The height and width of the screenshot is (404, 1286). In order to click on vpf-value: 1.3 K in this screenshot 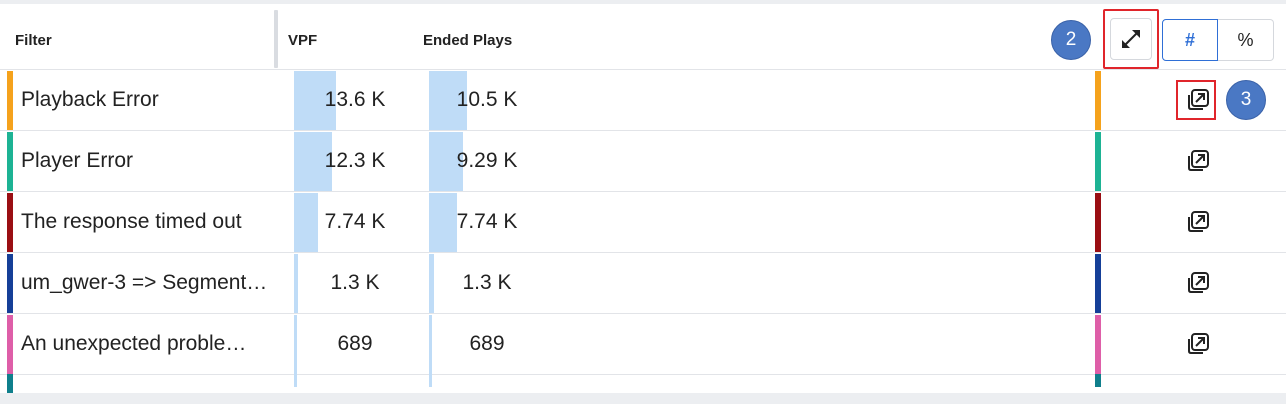, I will do `click(355, 282)`.